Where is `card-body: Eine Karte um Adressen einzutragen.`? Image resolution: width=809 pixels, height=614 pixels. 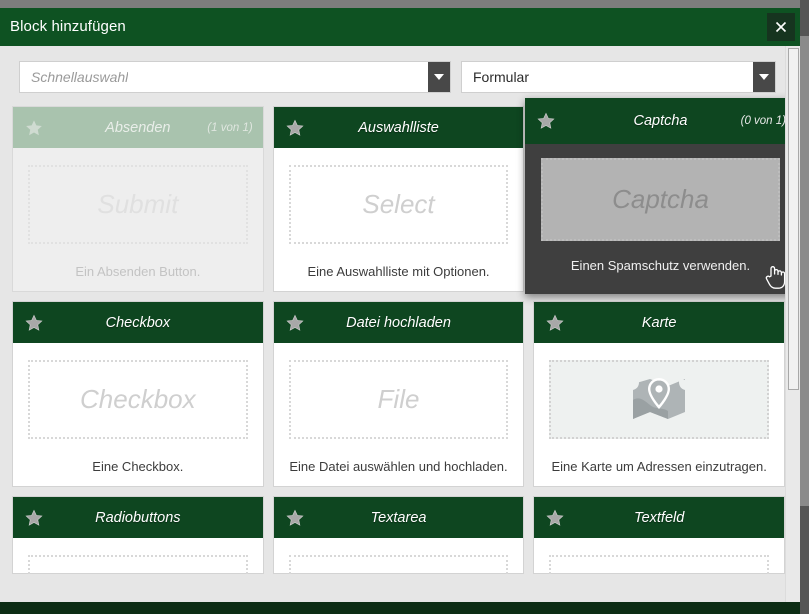 card-body: Eine Karte um Adressen einzutragen. is located at coordinates (659, 414).